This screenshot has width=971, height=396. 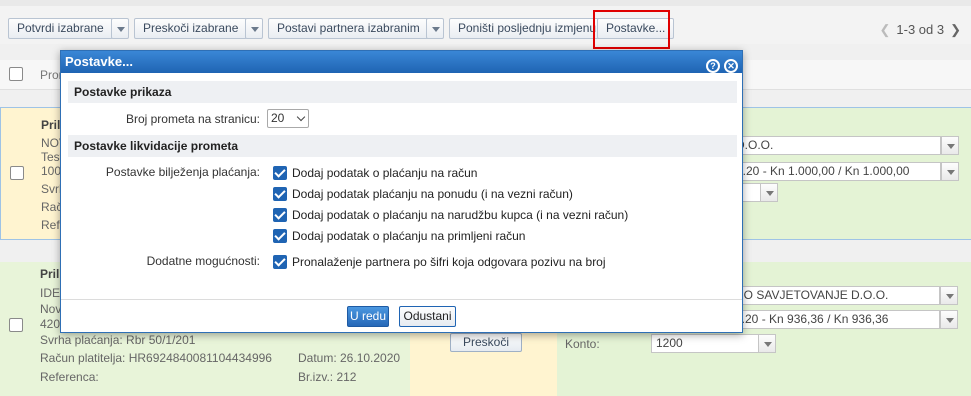 What do you see at coordinates (731, 66) in the screenshot?
I see `close-icon: ✕` at bounding box center [731, 66].